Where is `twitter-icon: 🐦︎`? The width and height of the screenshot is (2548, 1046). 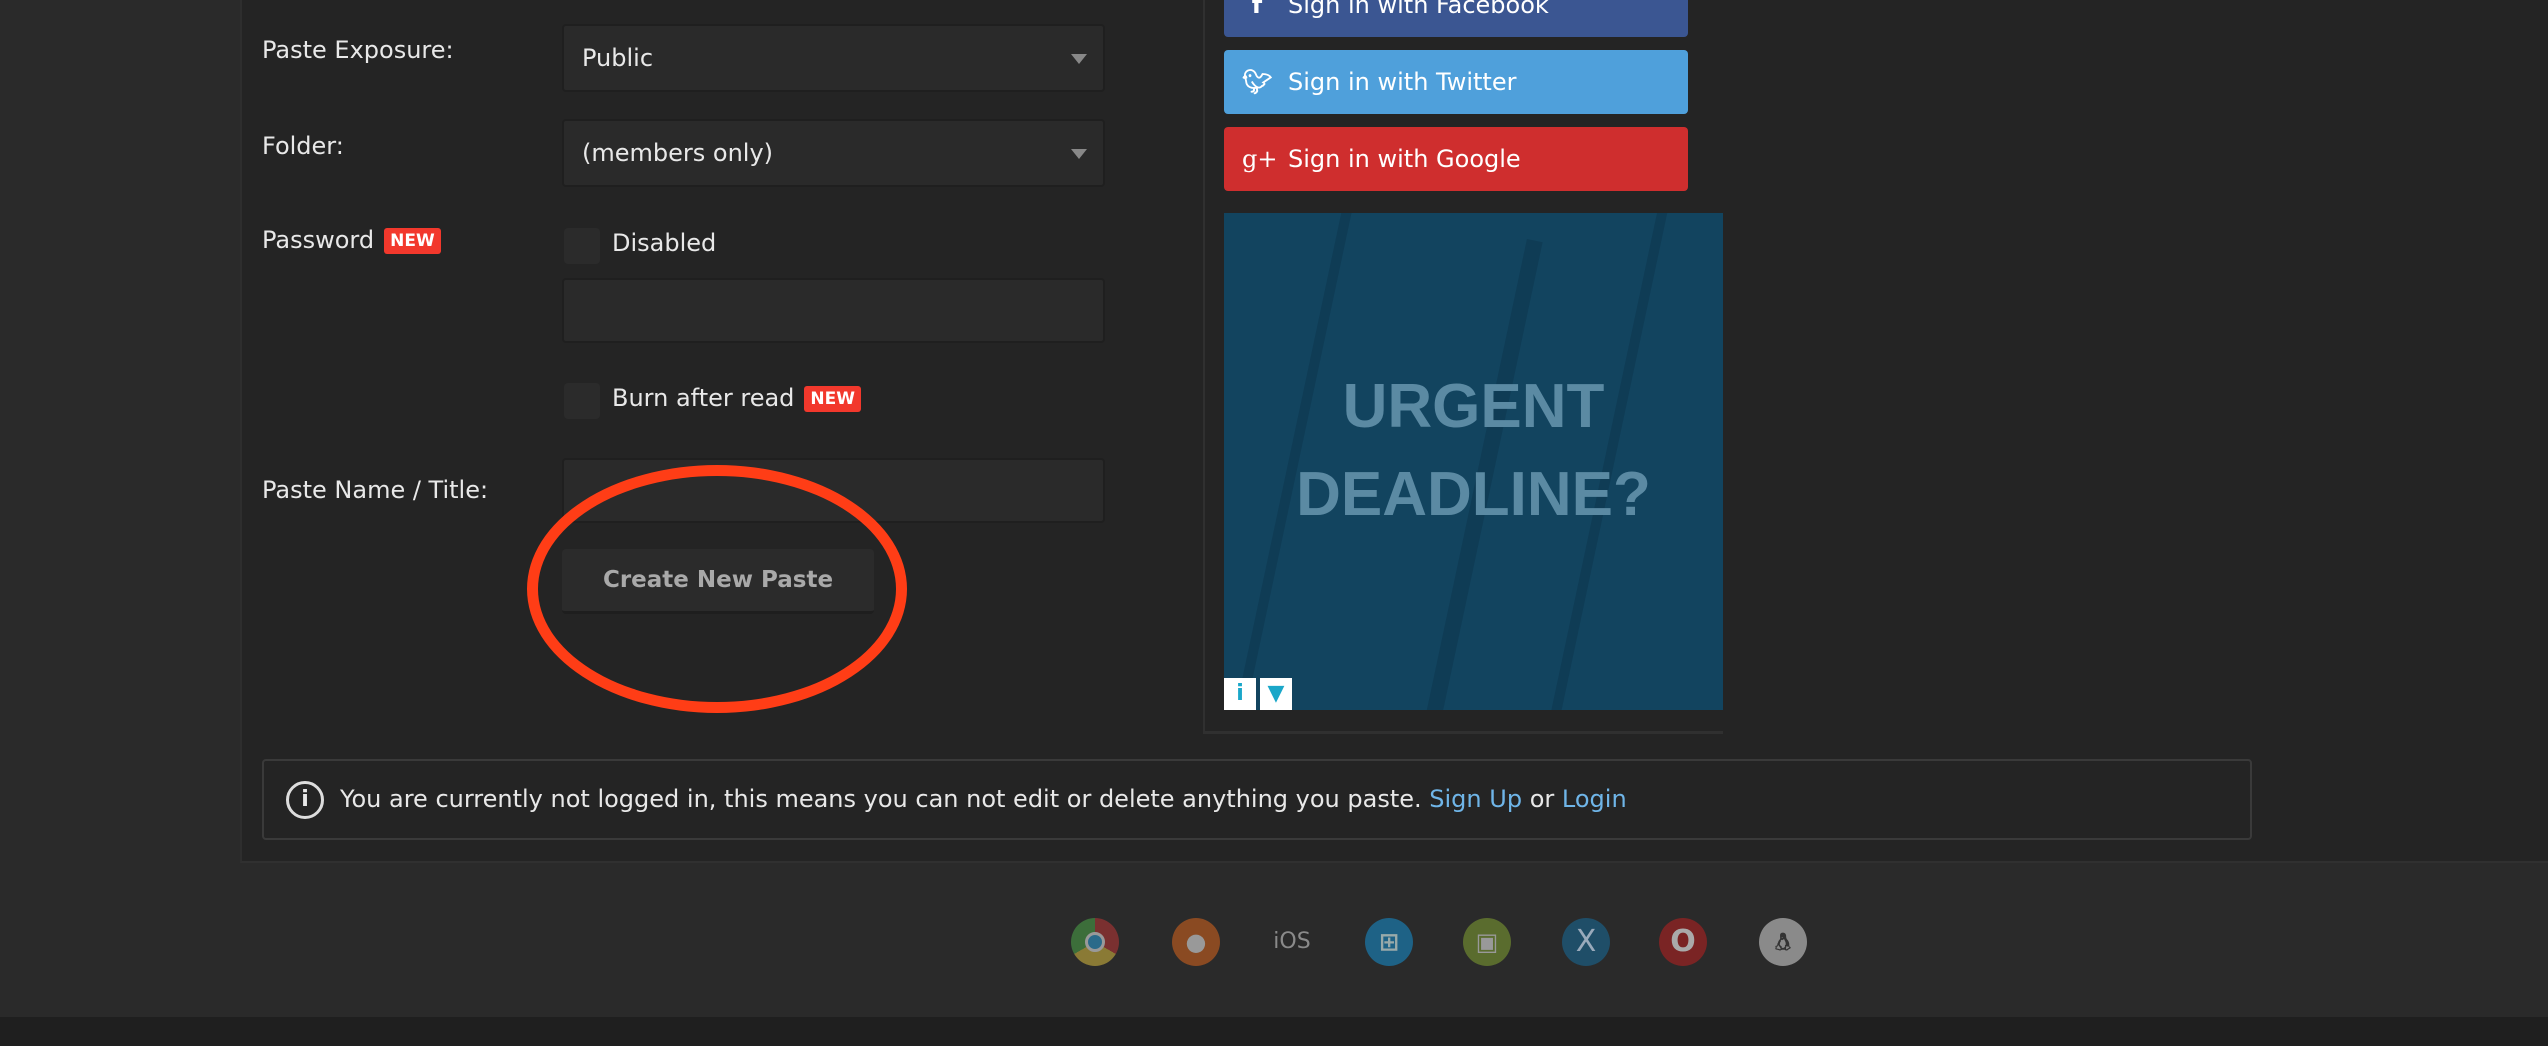 twitter-icon: 🐦︎ is located at coordinates (1257, 82).